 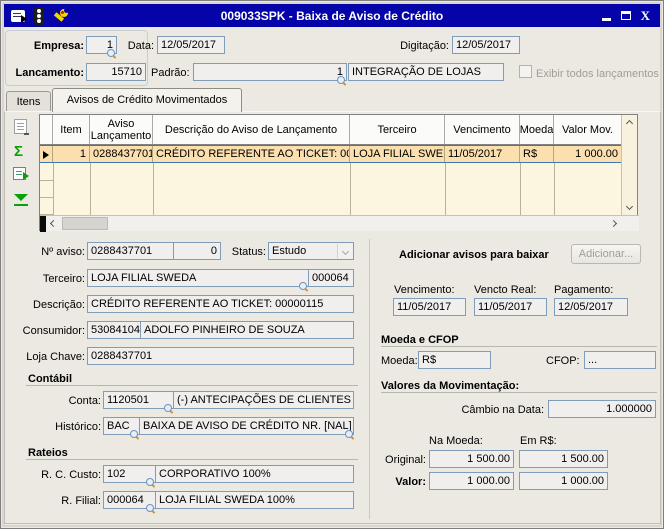 What do you see at coordinates (134, 434) in the screenshot?
I see `historico-lookup-icon` at bounding box center [134, 434].